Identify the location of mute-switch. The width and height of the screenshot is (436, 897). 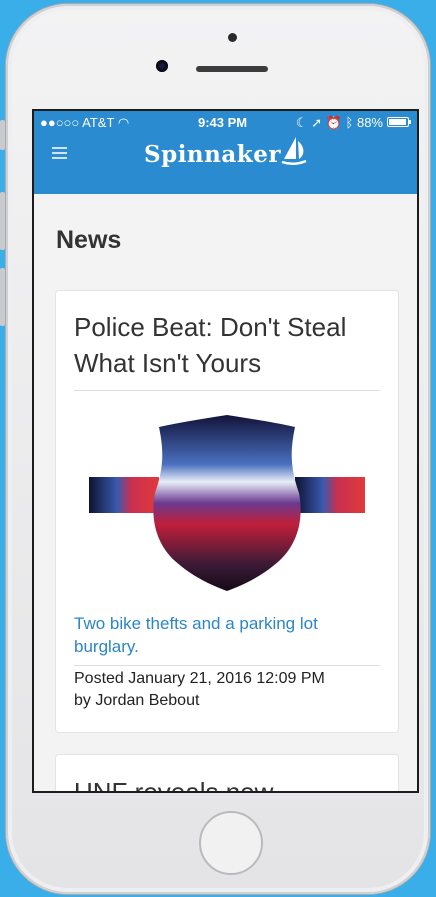
(2, 135).